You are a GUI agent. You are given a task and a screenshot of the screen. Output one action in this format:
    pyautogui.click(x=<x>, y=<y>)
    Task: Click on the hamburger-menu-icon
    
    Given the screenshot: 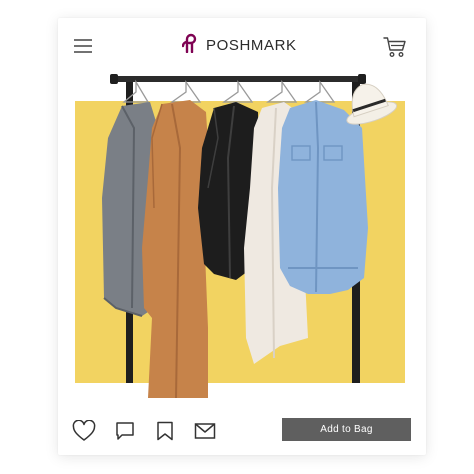 What is the action you would take?
    pyautogui.click(x=83, y=46)
    